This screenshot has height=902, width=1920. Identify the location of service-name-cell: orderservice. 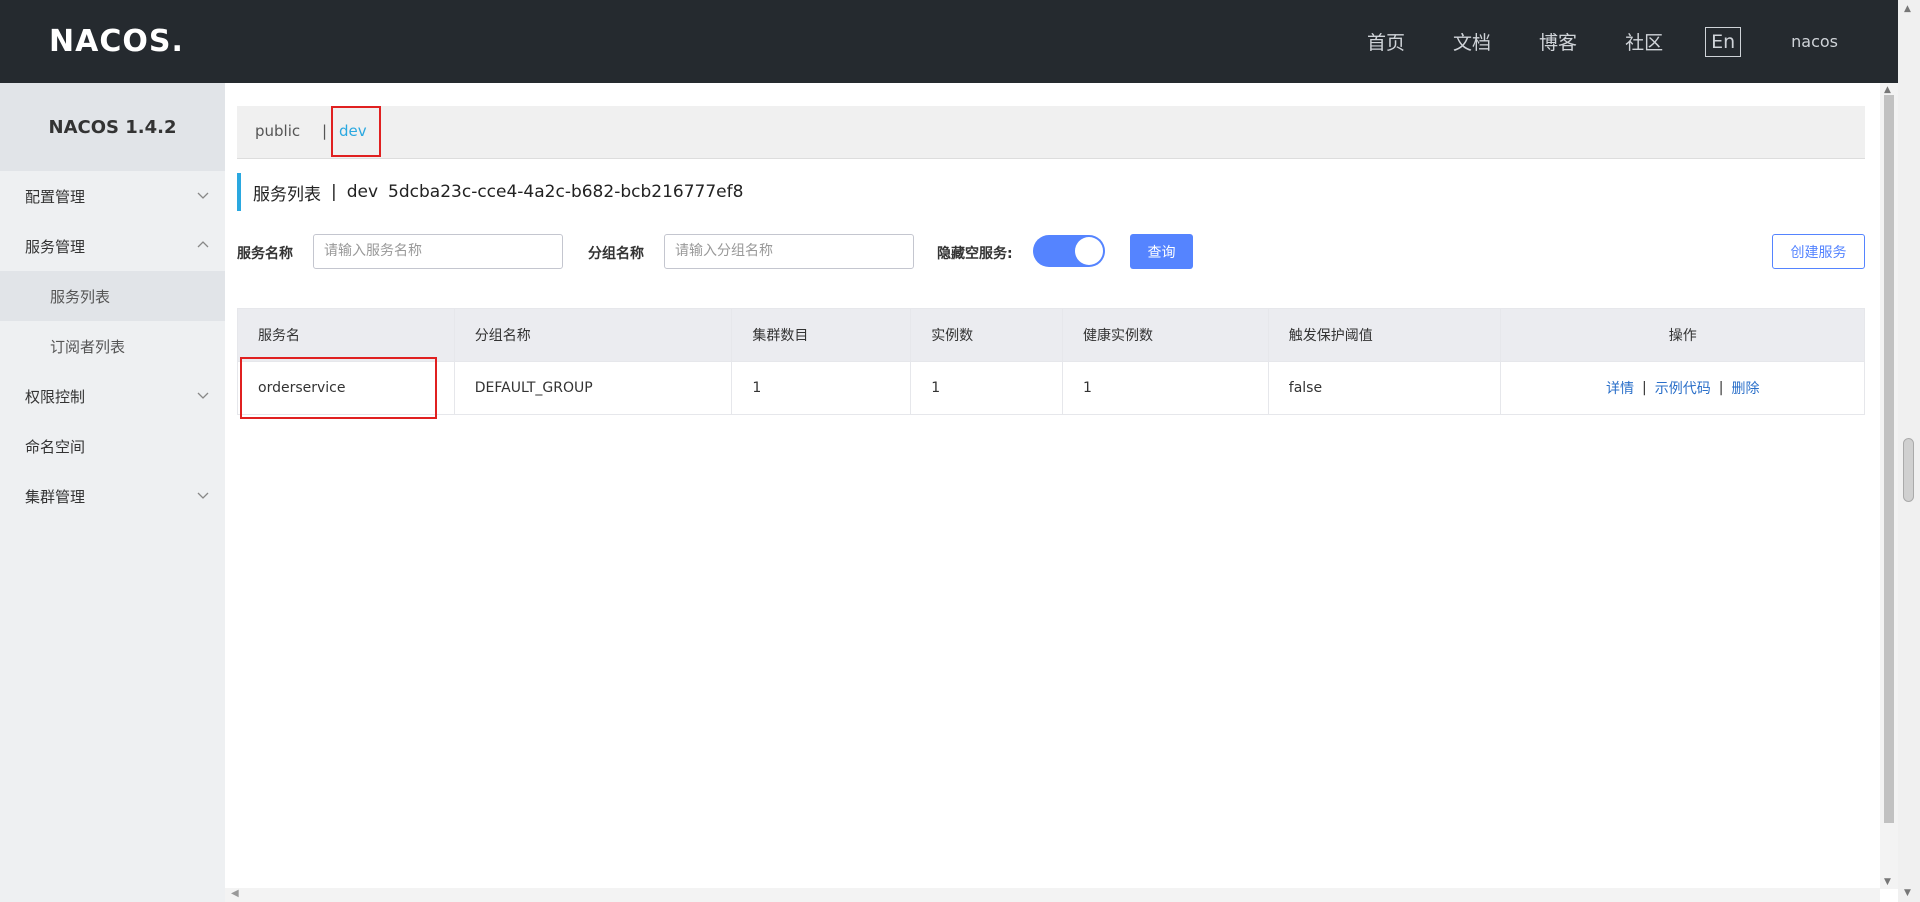
(346, 388).